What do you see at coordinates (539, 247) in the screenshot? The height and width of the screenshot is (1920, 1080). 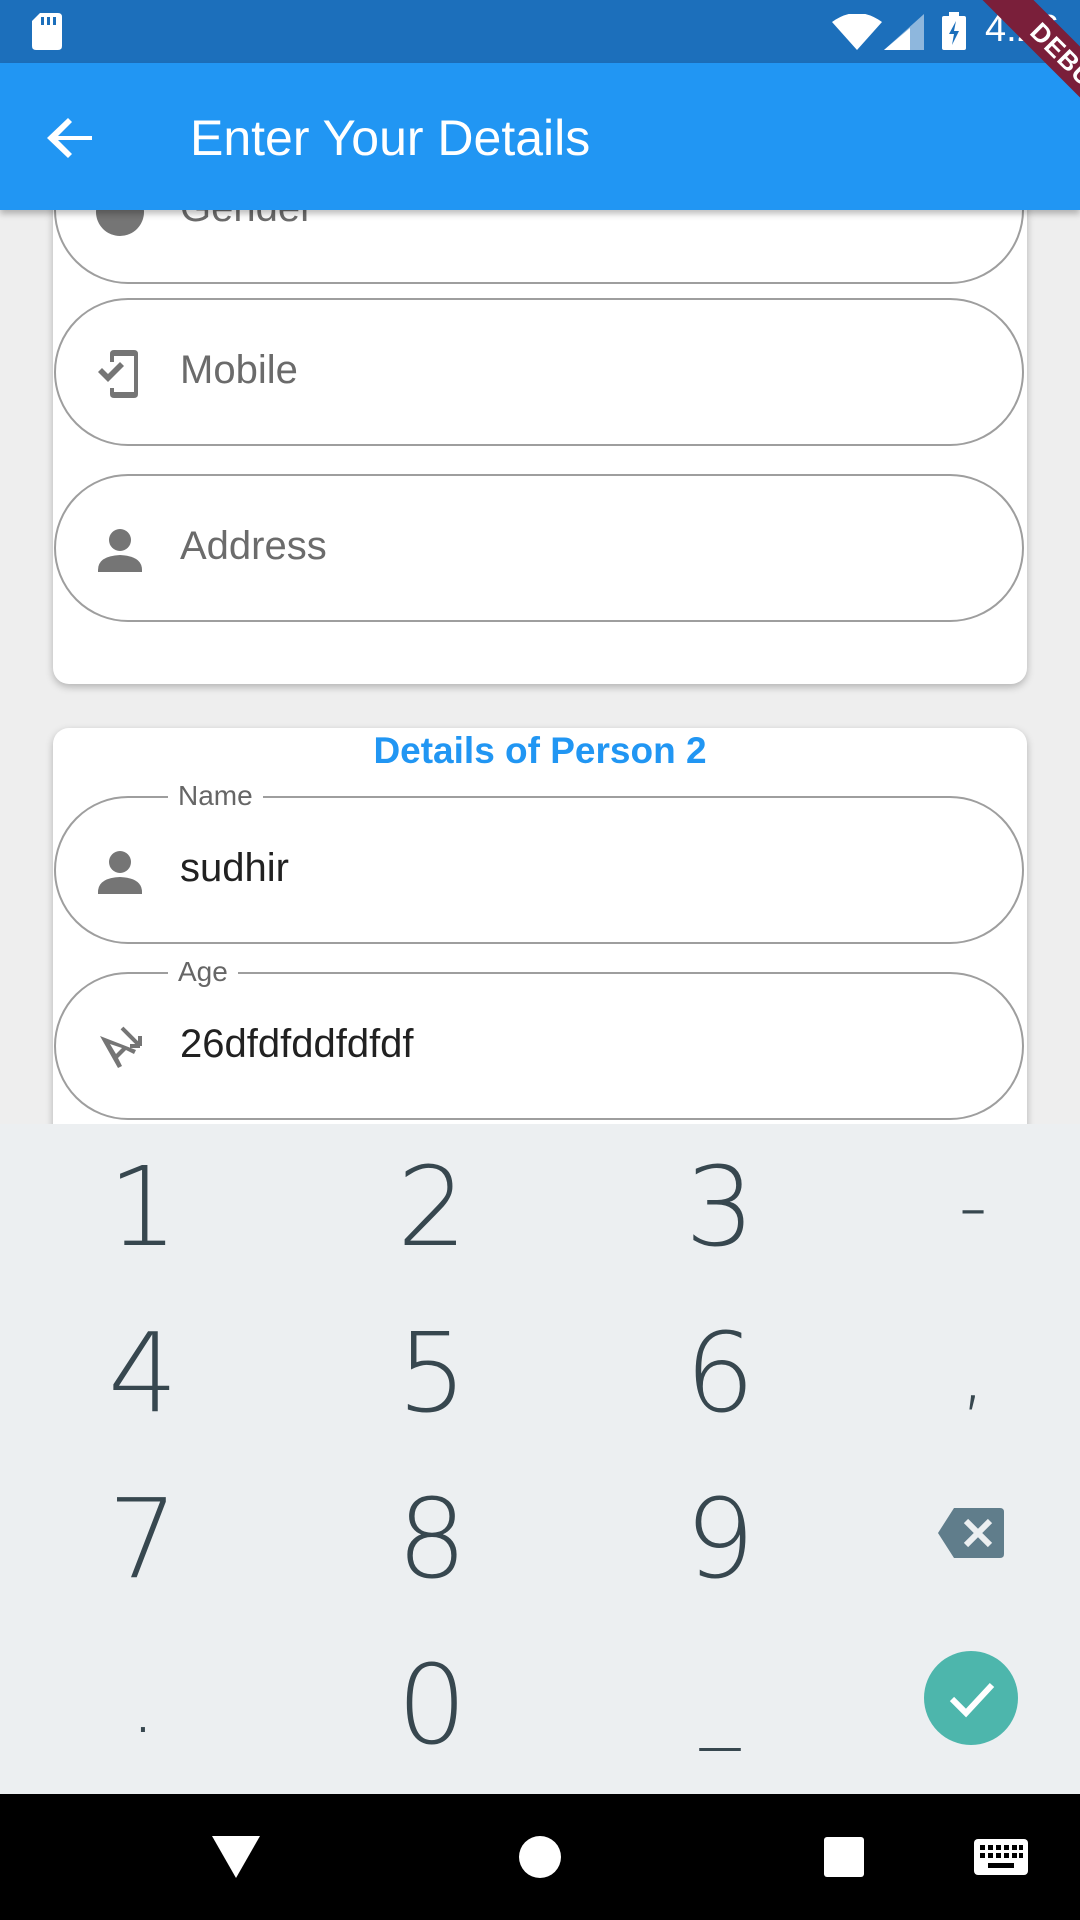 I see `gender-field: Gender` at bounding box center [539, 247].